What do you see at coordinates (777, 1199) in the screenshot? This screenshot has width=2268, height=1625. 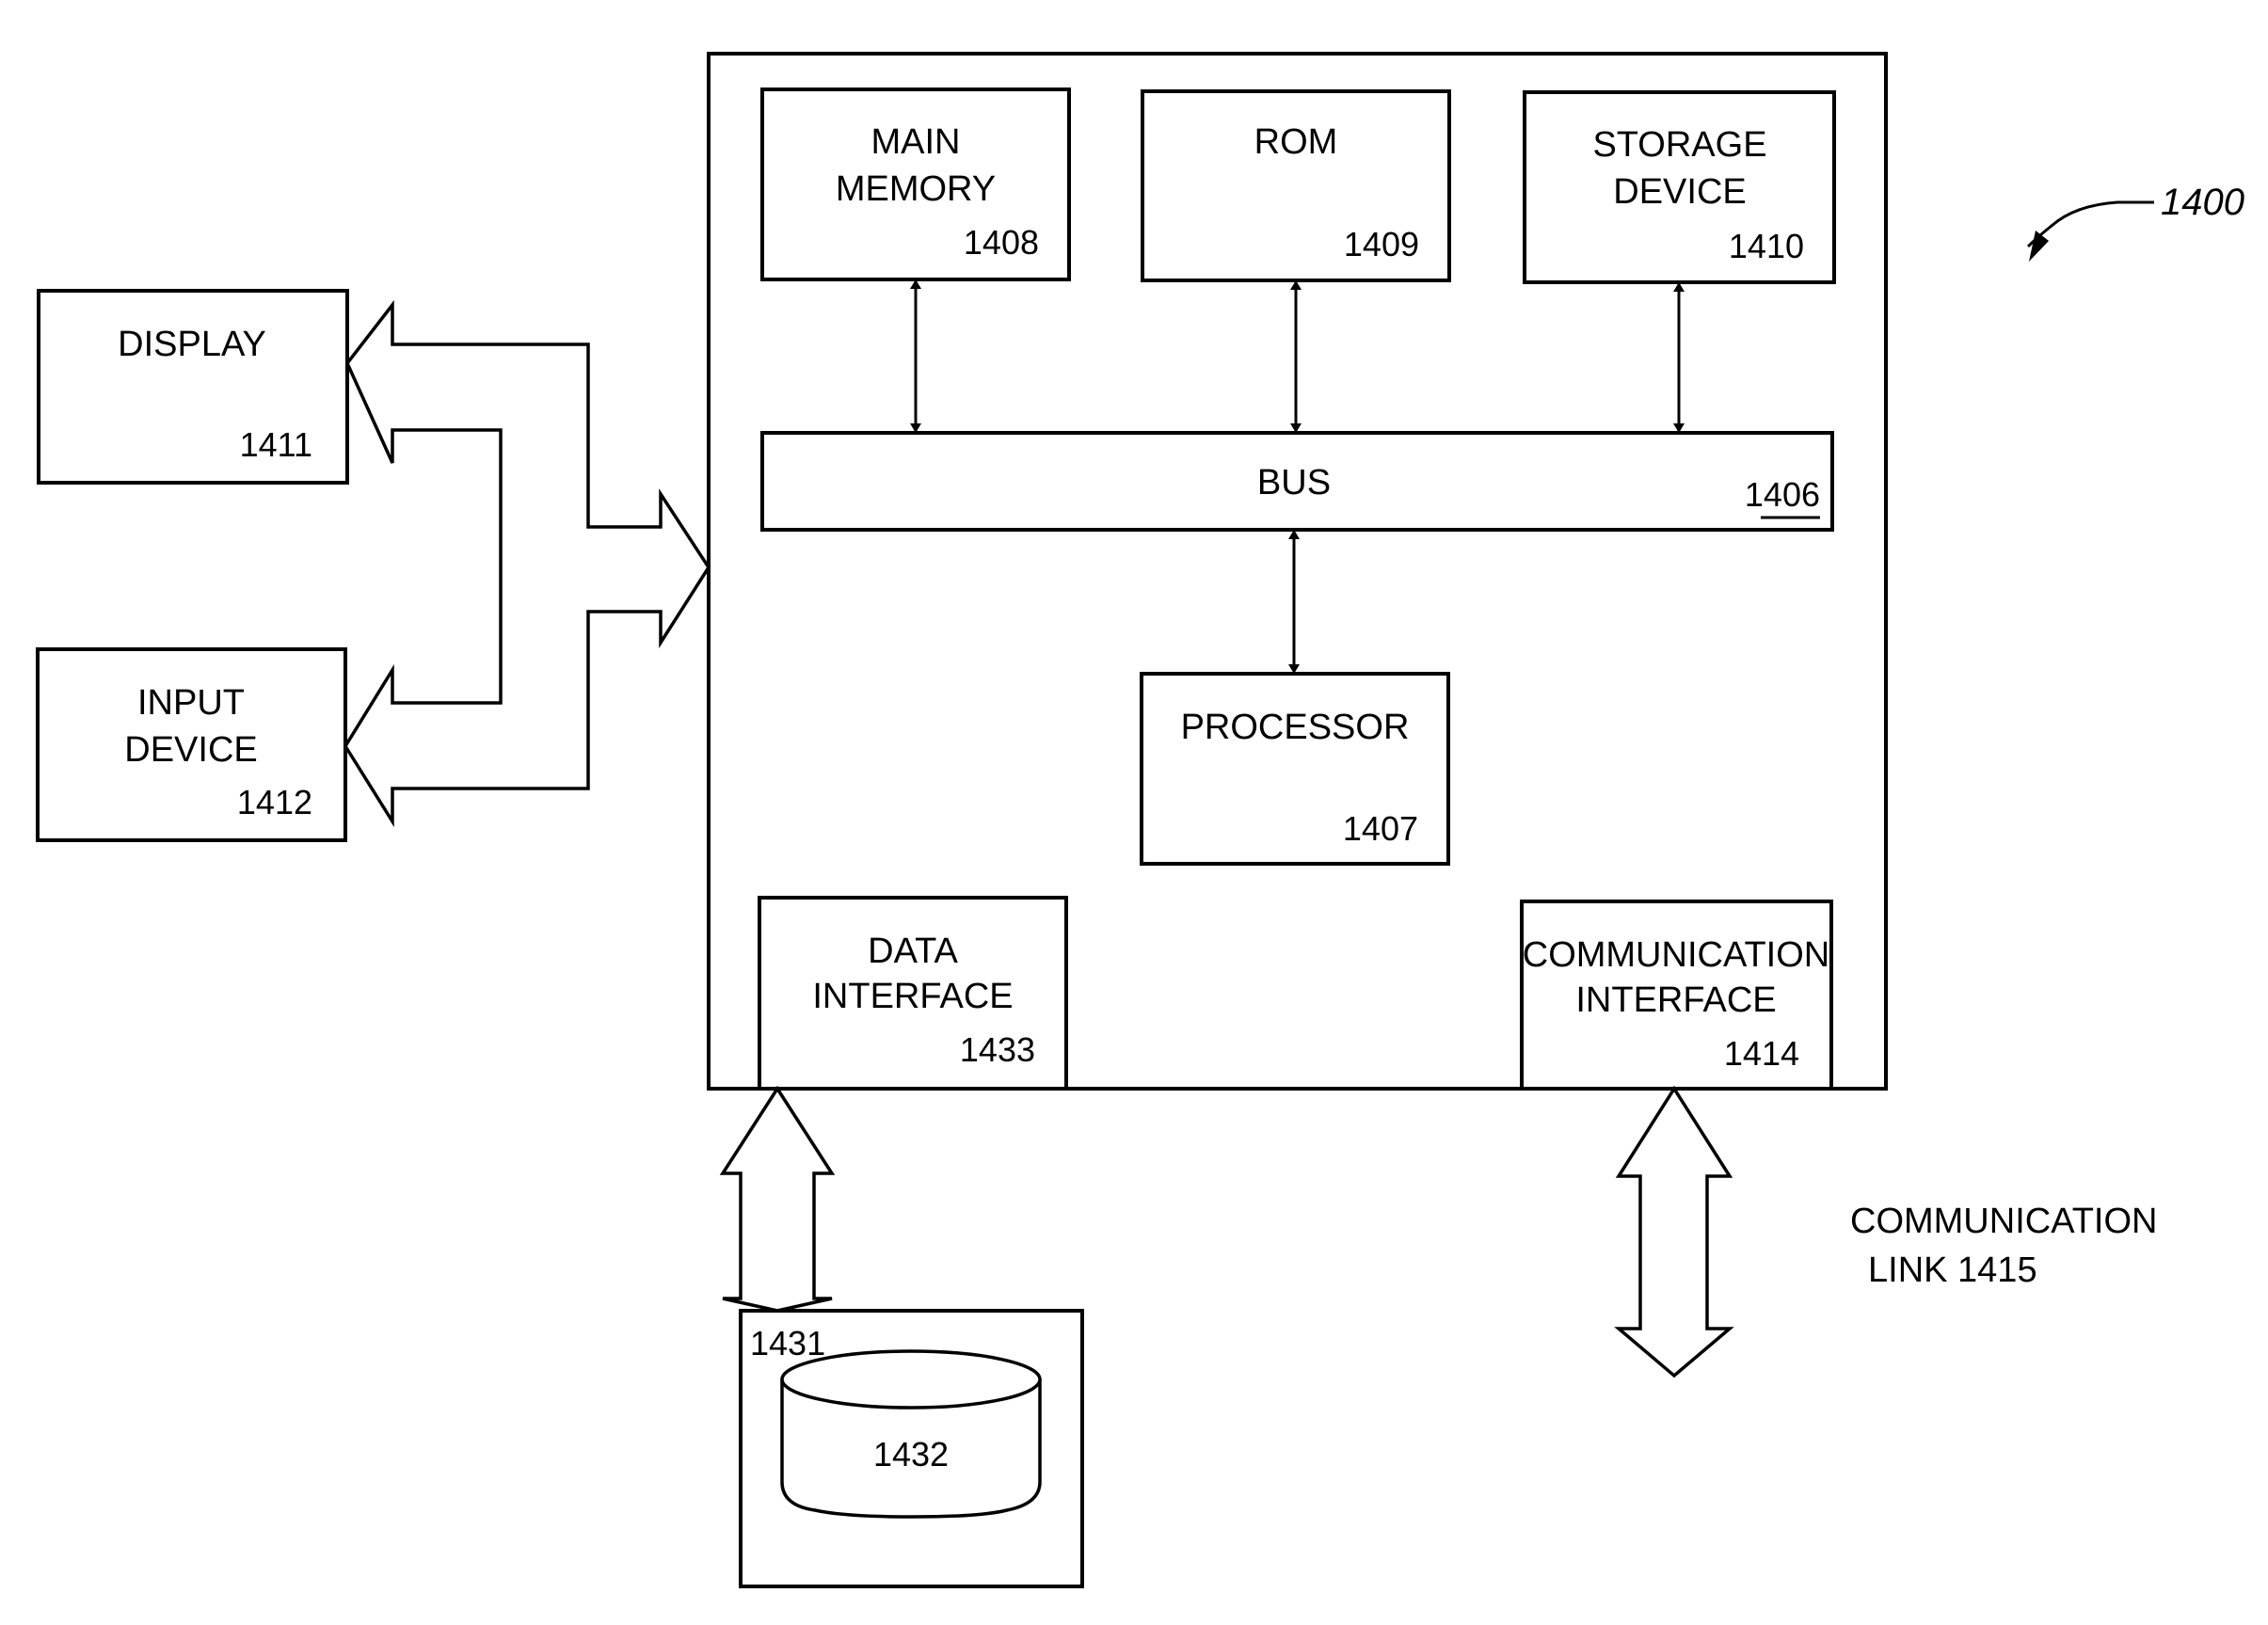 I see `data-interface-double-arrow` at bounding box center [777, 1199].